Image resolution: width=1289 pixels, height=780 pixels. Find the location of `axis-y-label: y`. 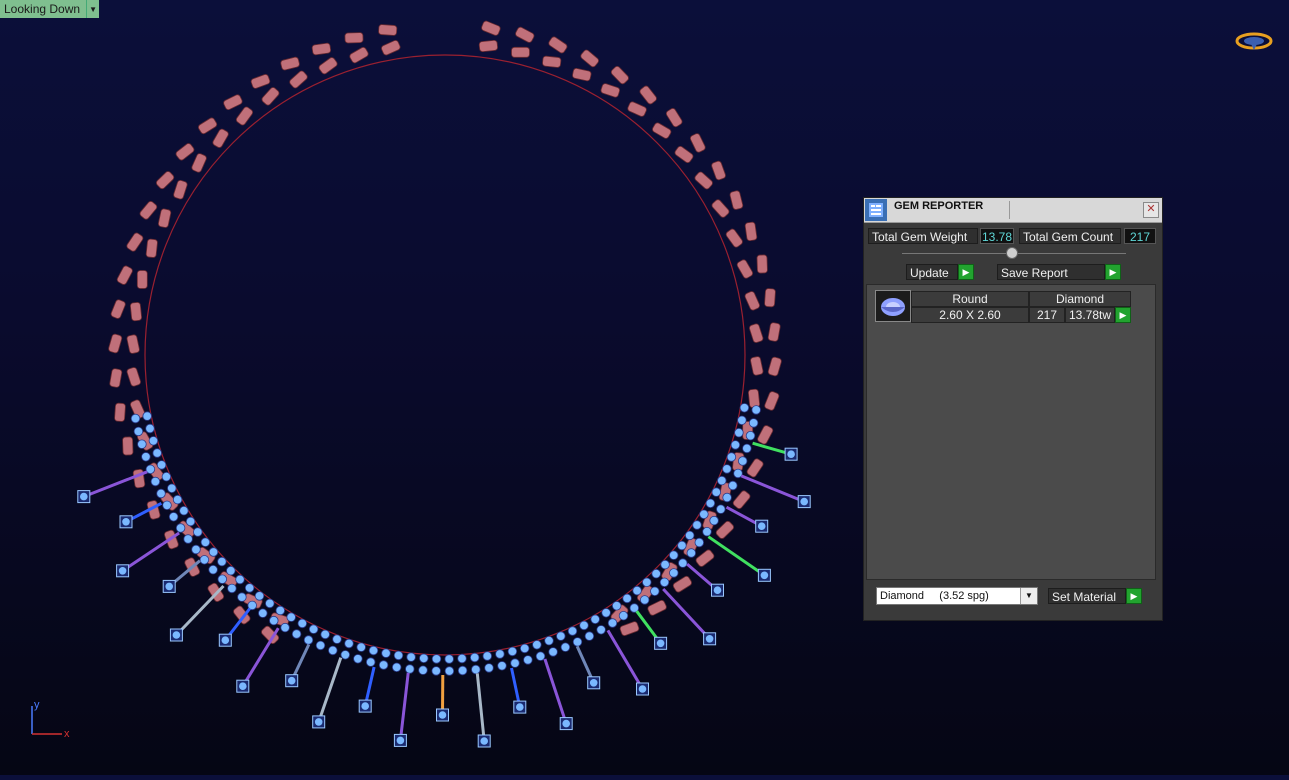

axis-y-label: y is located at coordinates (37, 705).